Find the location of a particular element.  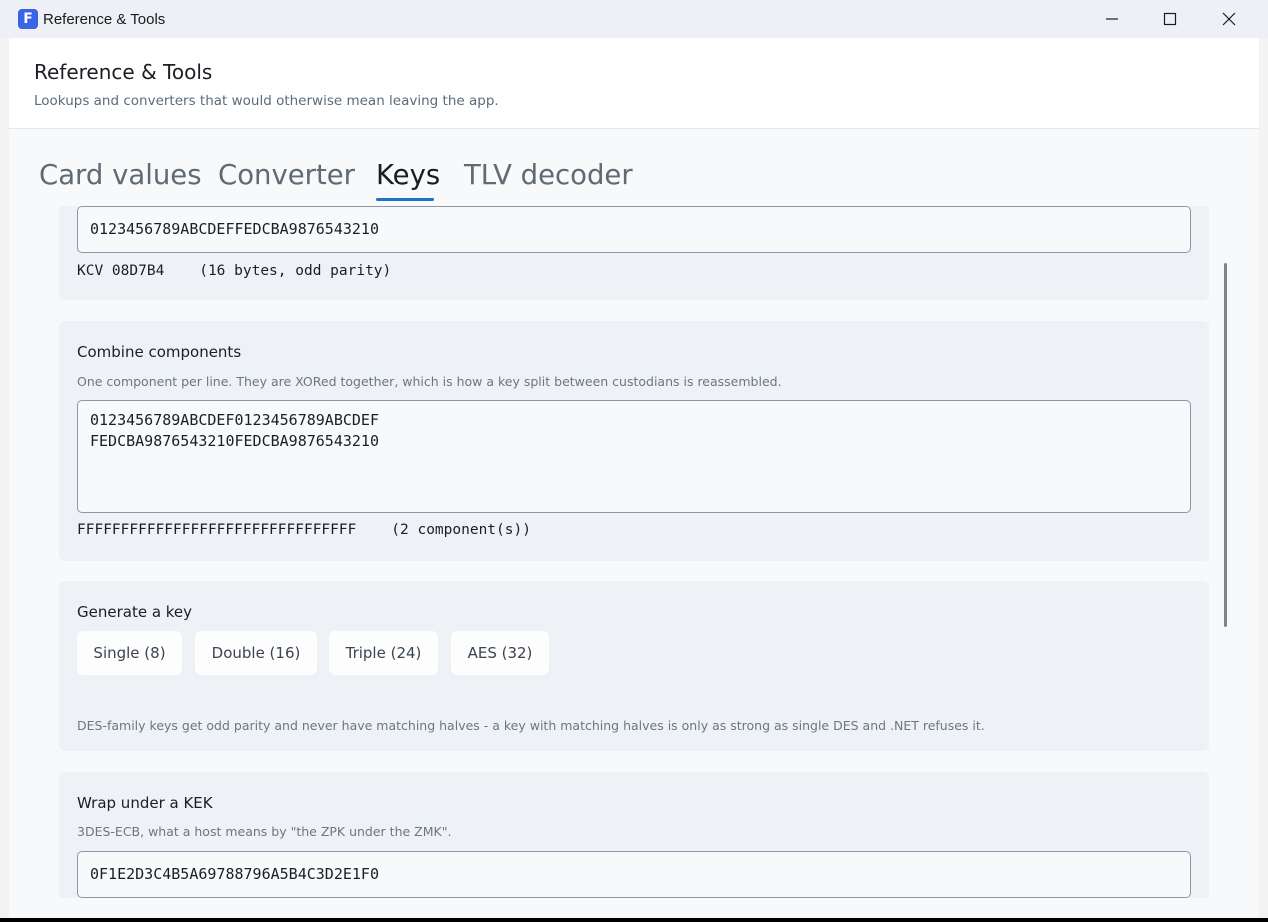

minimize-button is located at coordinates (1112, 19).